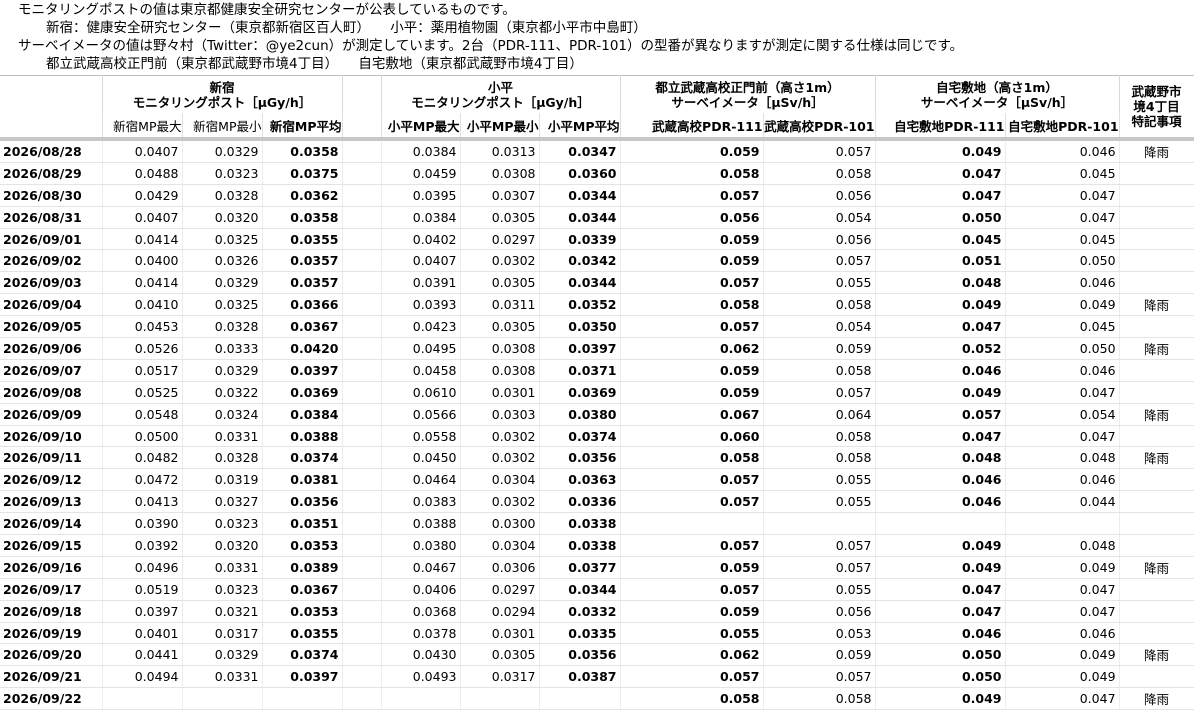 Image resolution: width=1194 pixels, height=710 pixels. What do you see at coordinates (500, 239) in the screenshot?
I see `value-cell: 0.0297` at bounding box center [500, 239].